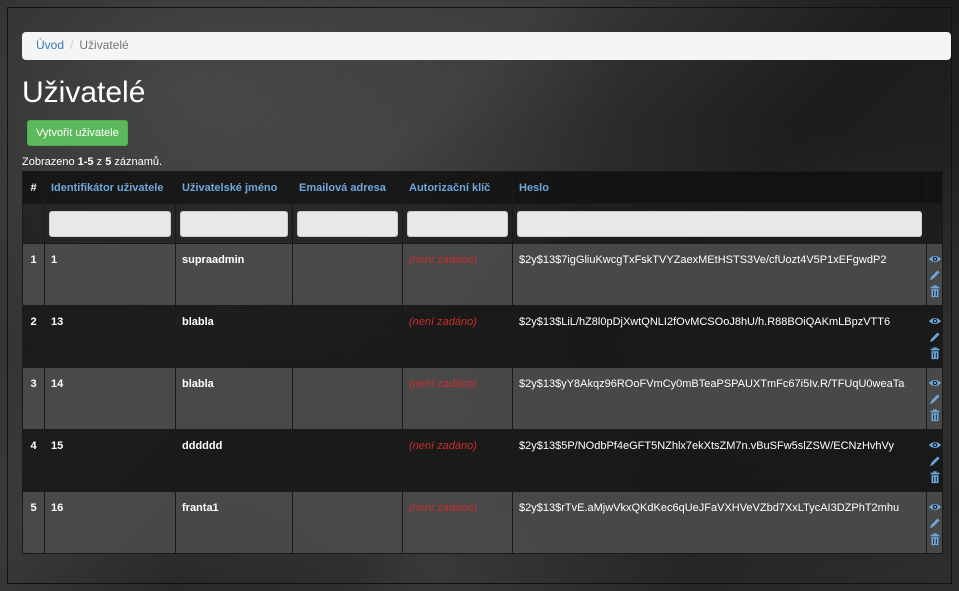 The height and width of the screenshot is (591, 959). I want to click on filter-cell-actions, so click(934, 223).